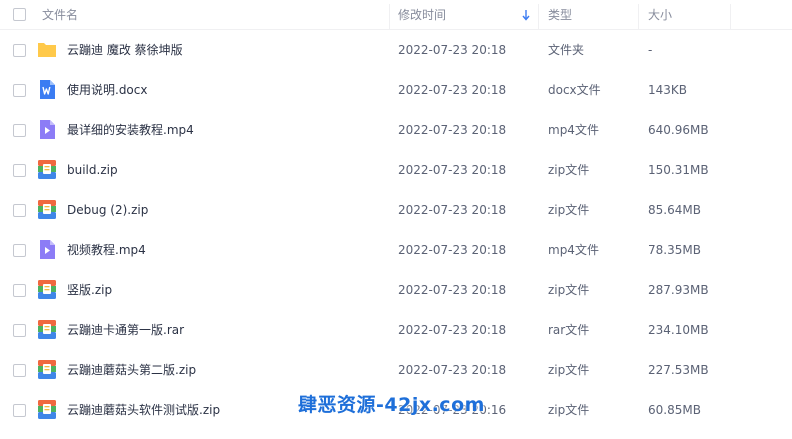 The height and width of the screenshot is (439, 792). Describe the element at coordinates (107, 210) in the screenshot. I see `file-name: Debug (2).zip` at that location.